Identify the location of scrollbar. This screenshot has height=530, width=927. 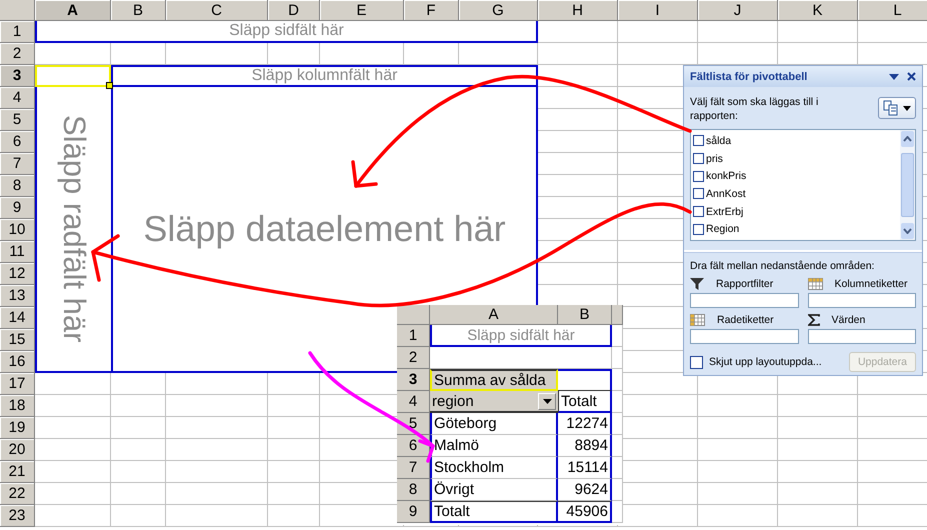
(907, 185).